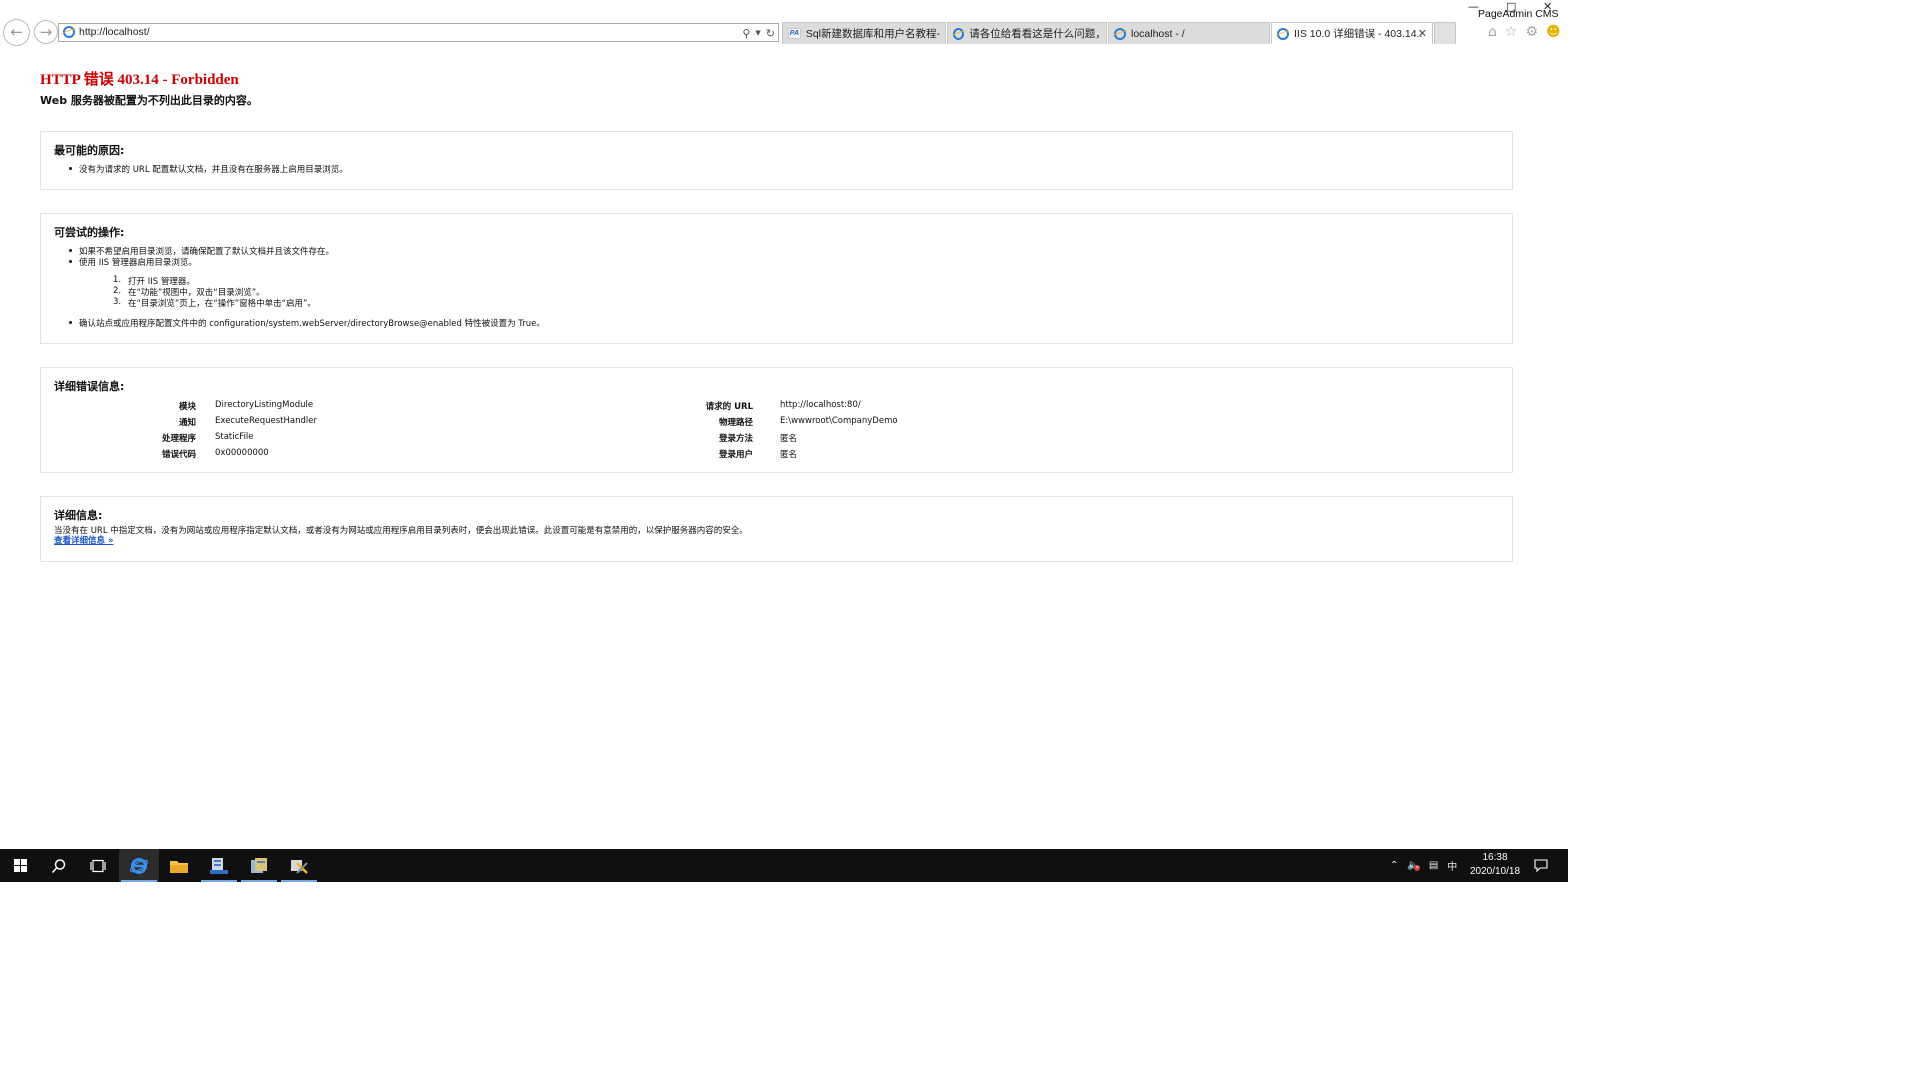 The width and height of the screenshot is (1920, 1080). What do you see at coordinates (1394, 865) in the screenshot?
I see `tray-expand-icon: ⌃` at bounding box center [1394, 865].